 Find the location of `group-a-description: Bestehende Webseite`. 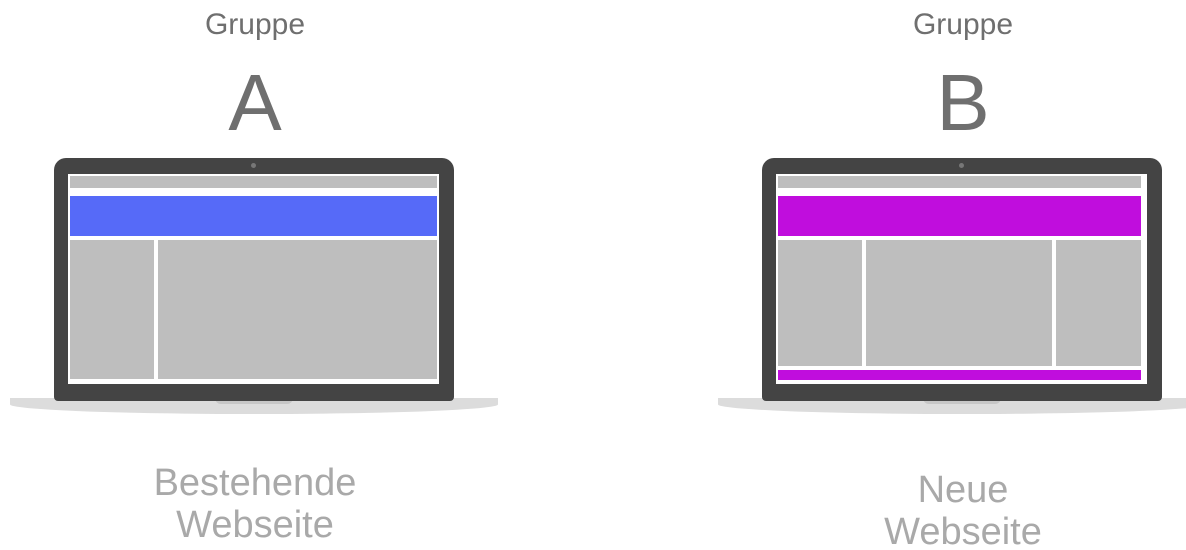

group-a-description: Bestehende Webseite is located at coordinates (255, 504).